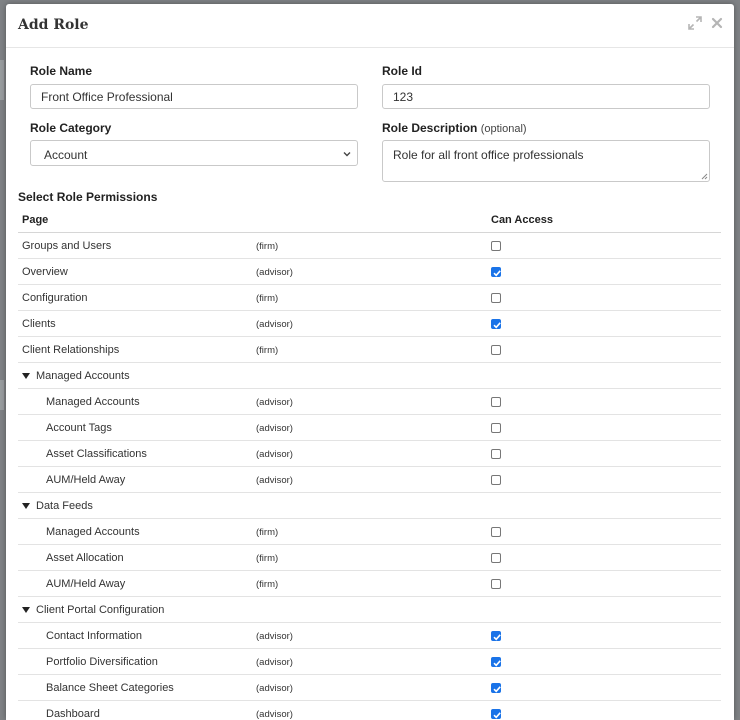 The image size is (740, 720). Describe the element at coordinates (93, 532) in the screenshot. I see `page-name: Managed Accounts` at that location.